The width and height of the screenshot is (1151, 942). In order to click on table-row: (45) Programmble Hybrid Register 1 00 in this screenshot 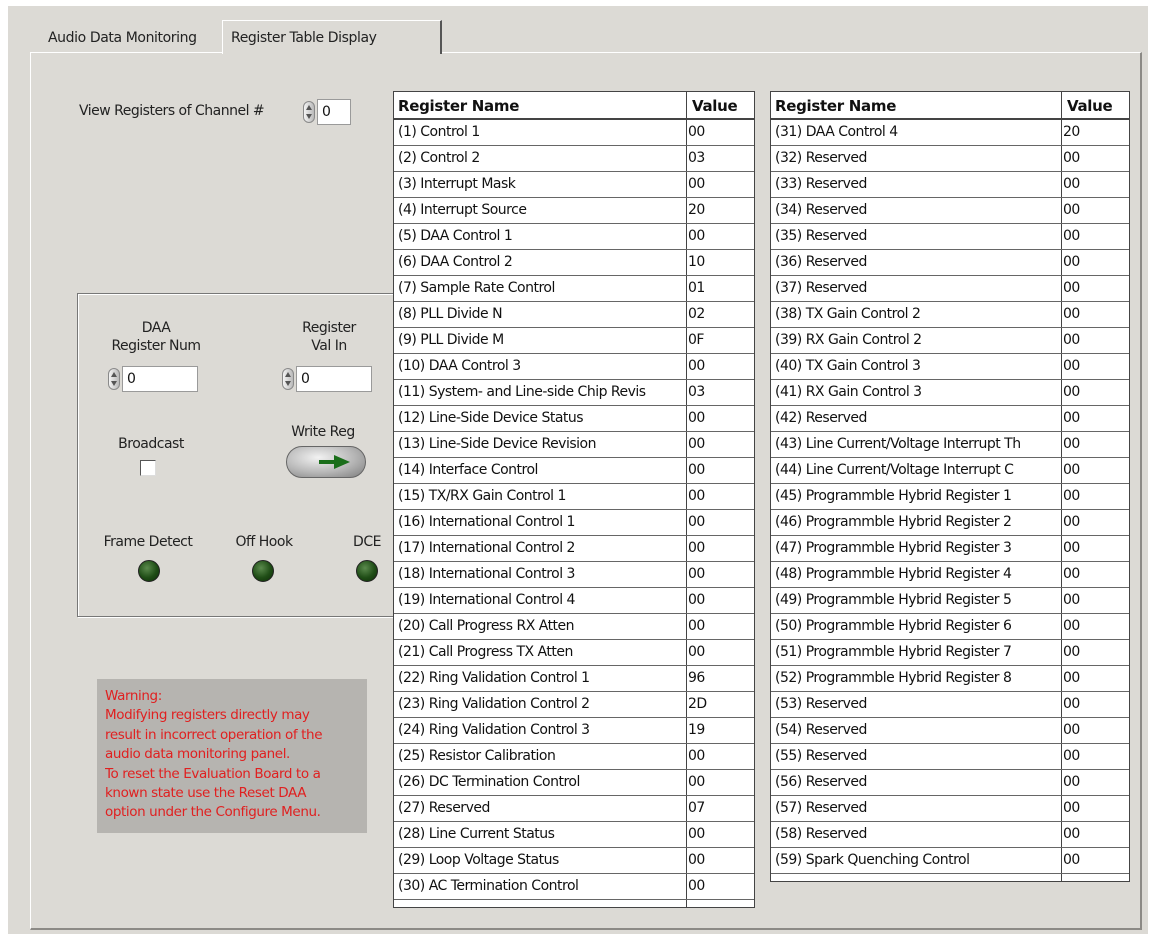, I will do `click(950, 497)`.